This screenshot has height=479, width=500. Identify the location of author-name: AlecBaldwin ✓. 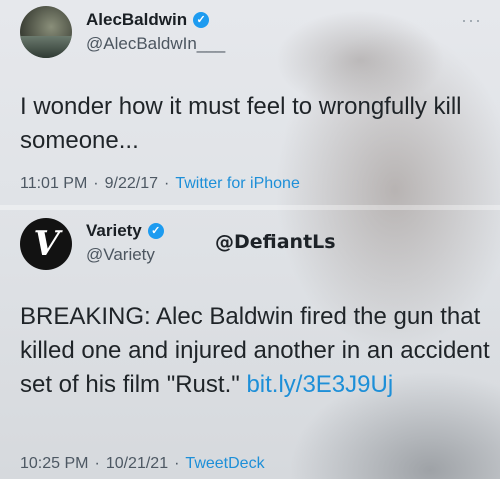
(148, 20).